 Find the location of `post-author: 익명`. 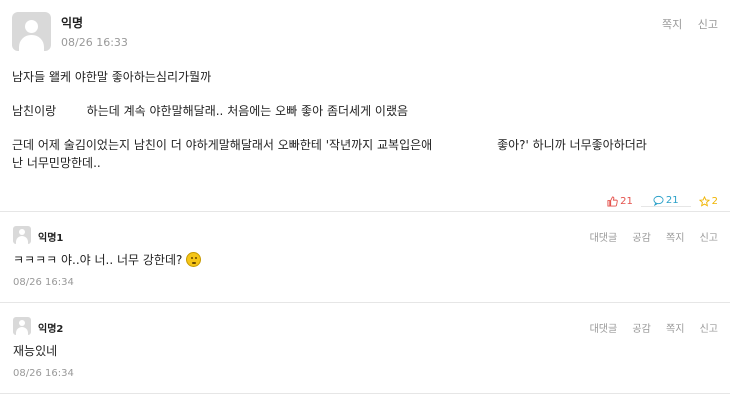

post-author: 익명 is located at coordinates (72, 23).